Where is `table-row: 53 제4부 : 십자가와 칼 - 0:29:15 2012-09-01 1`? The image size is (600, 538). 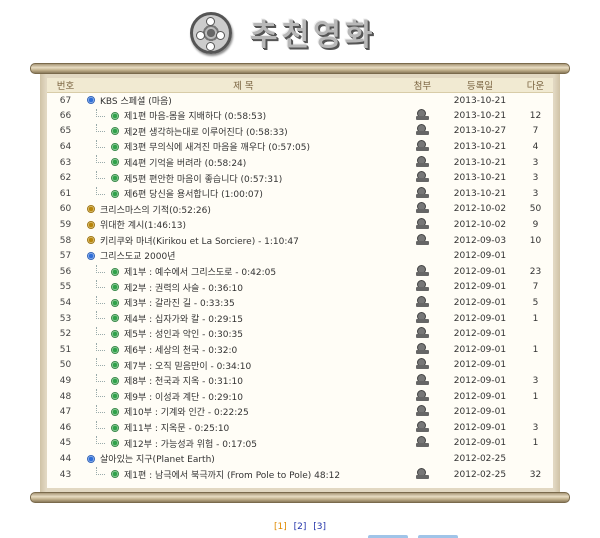 table-row: 53 제4부 : 십자가와 칼 - 0:29:15 2012-09-01 1 is located at coordinates (300, 319).